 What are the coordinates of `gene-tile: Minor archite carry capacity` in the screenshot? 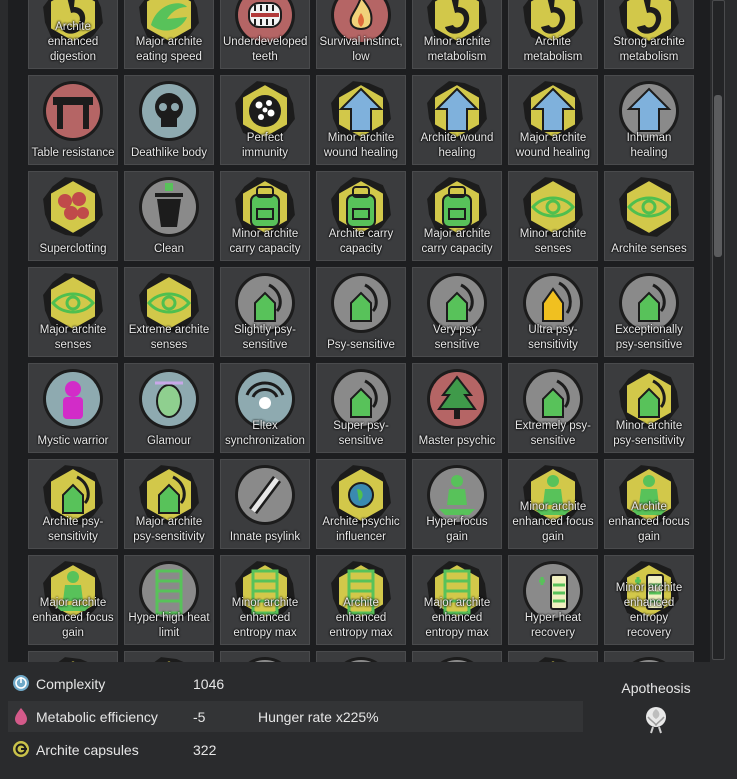 It's located at (265, 216).